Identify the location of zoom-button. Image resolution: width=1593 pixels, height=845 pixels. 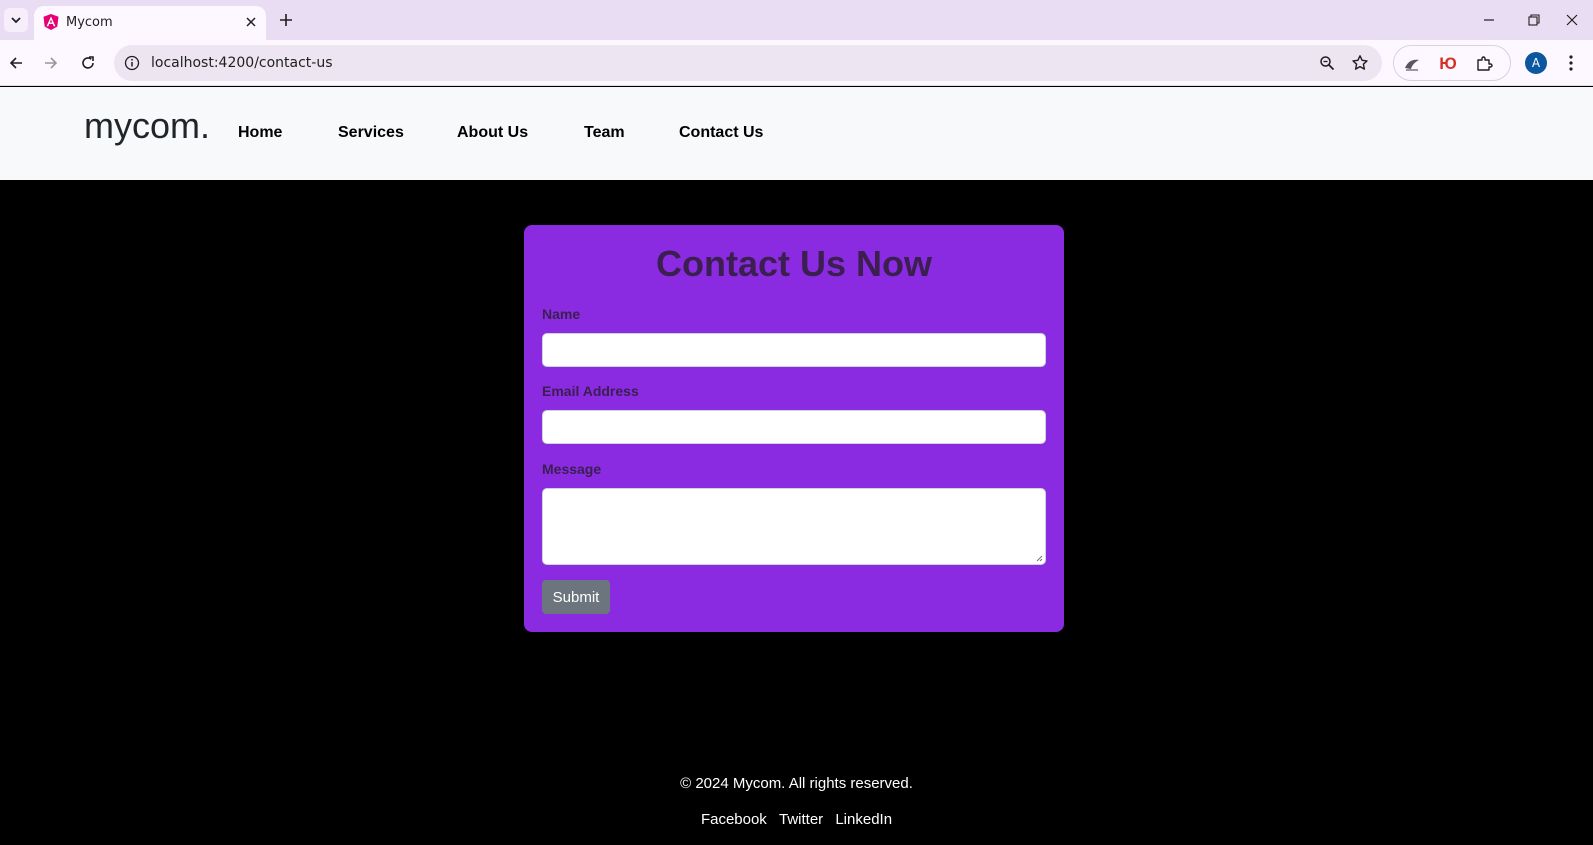
(1327, 63).